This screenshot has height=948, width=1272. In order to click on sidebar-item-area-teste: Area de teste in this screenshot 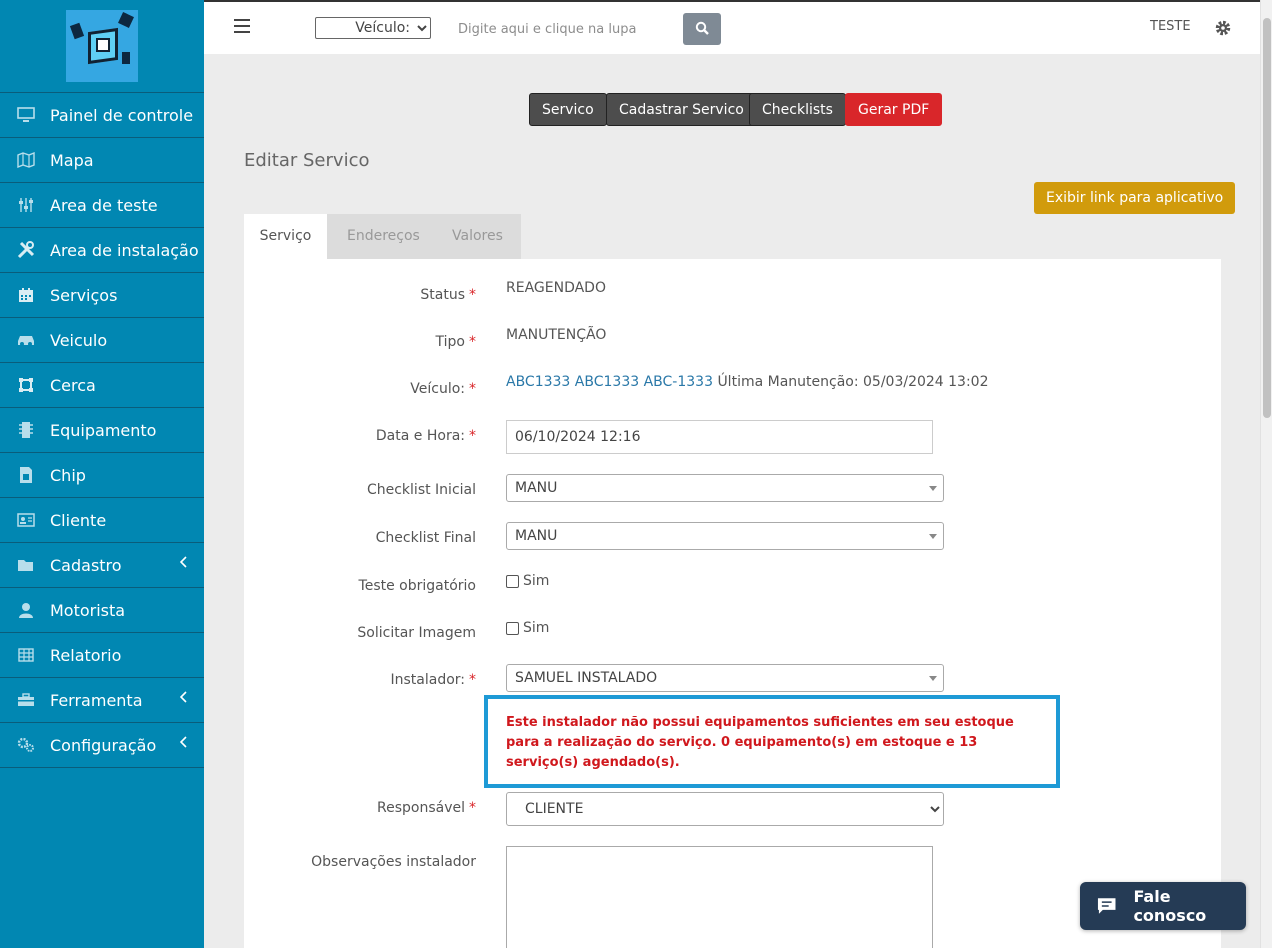, I will do `click(102, 205)`.